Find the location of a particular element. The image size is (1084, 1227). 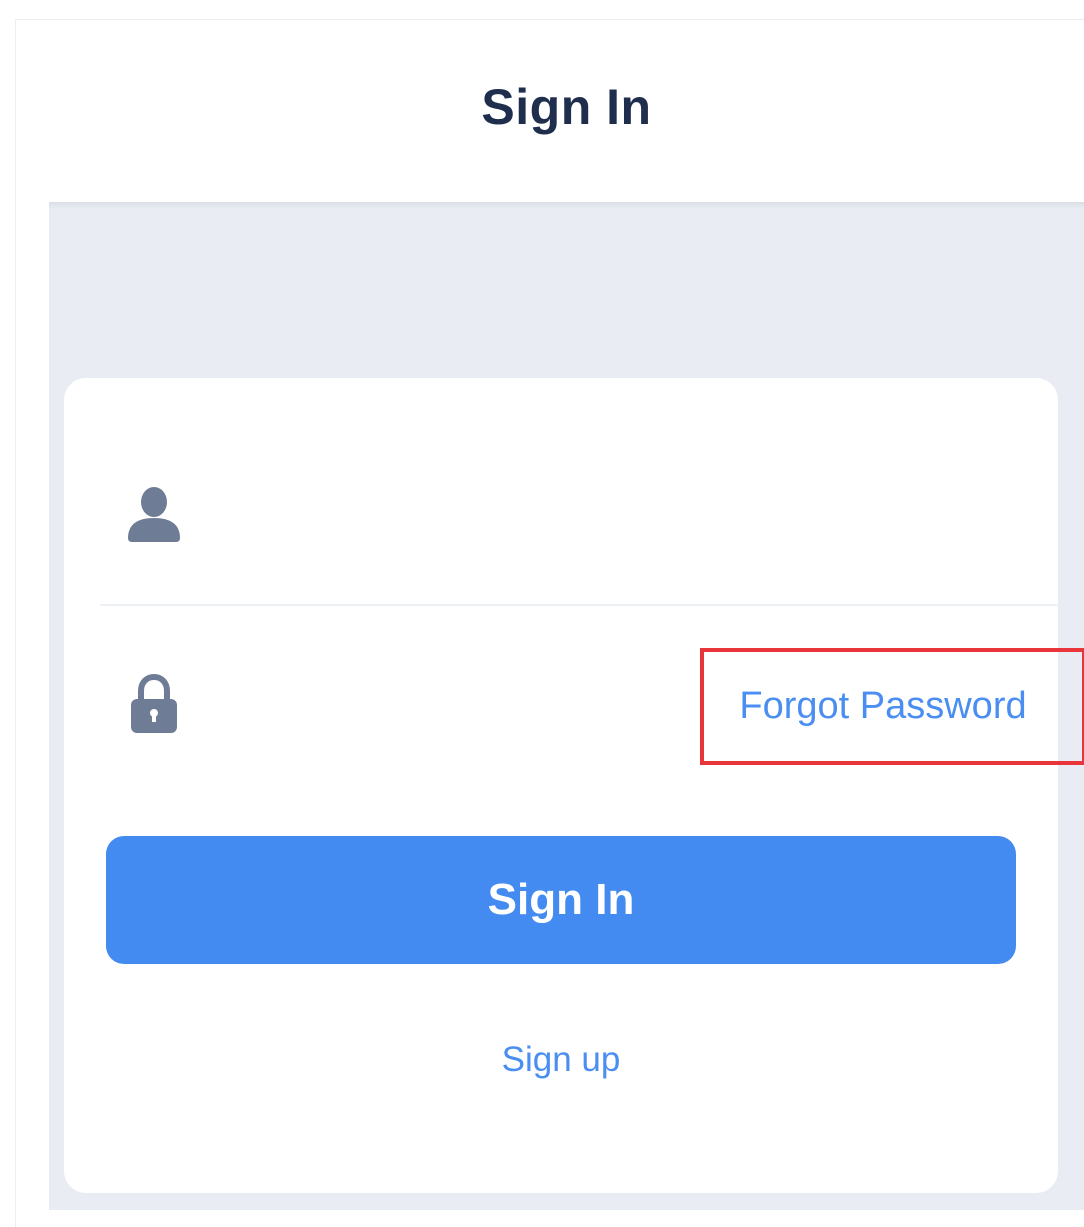

user-icon is located at coordinates (154, 514).